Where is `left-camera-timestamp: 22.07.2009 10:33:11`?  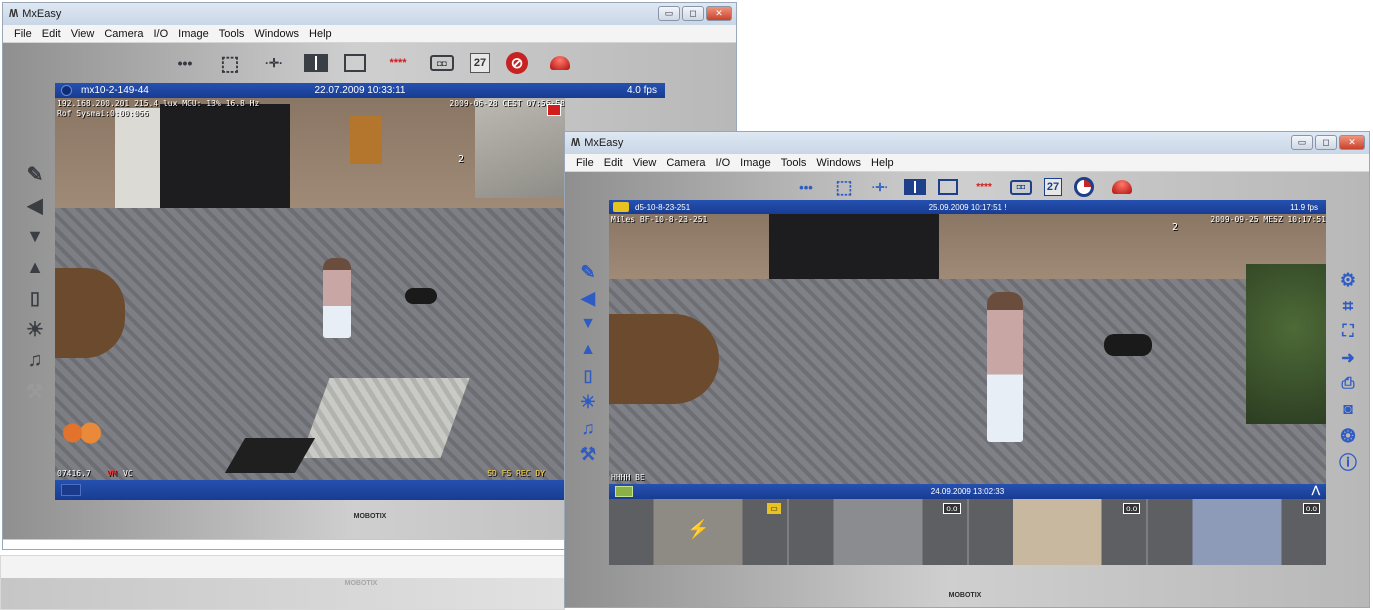
left-camera-timestamp: 22.07.2009 10:33:11 is located at coordinates (360, 90).